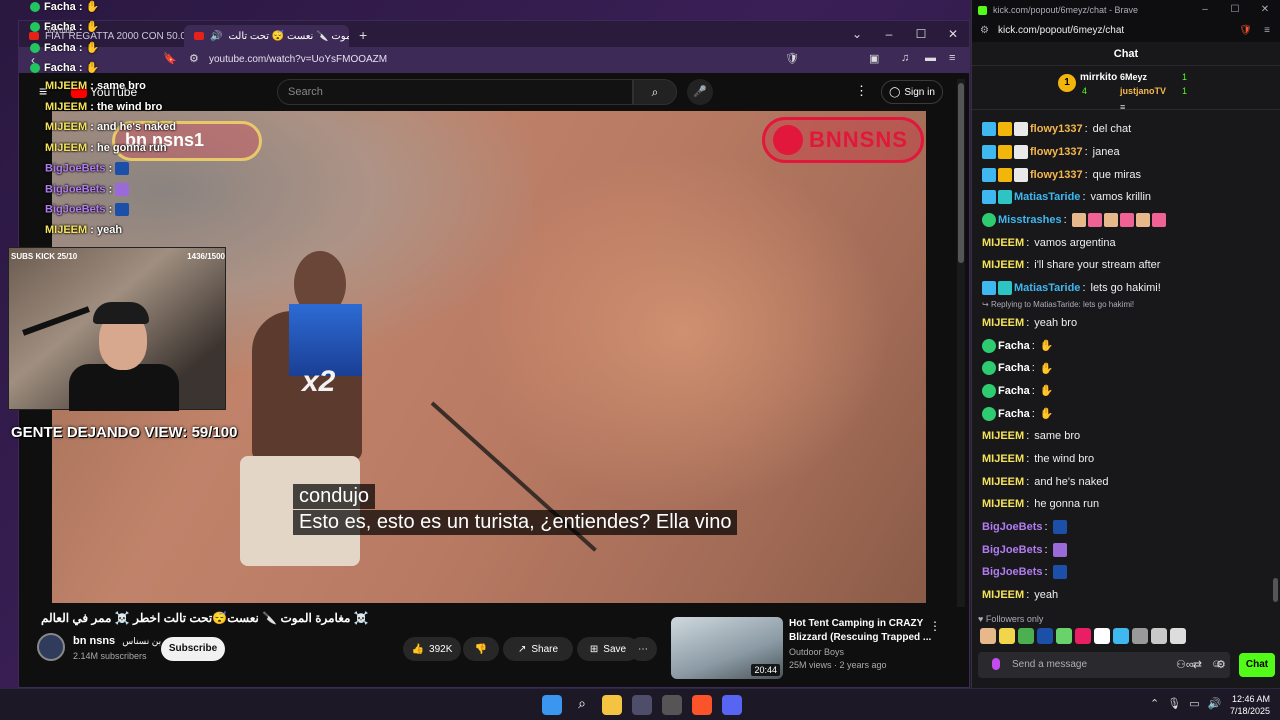  What do you see at coordinates (1122, 107) in the screenshot?
I see `expand-icon: ≡` at bounding box center [1122, 107].